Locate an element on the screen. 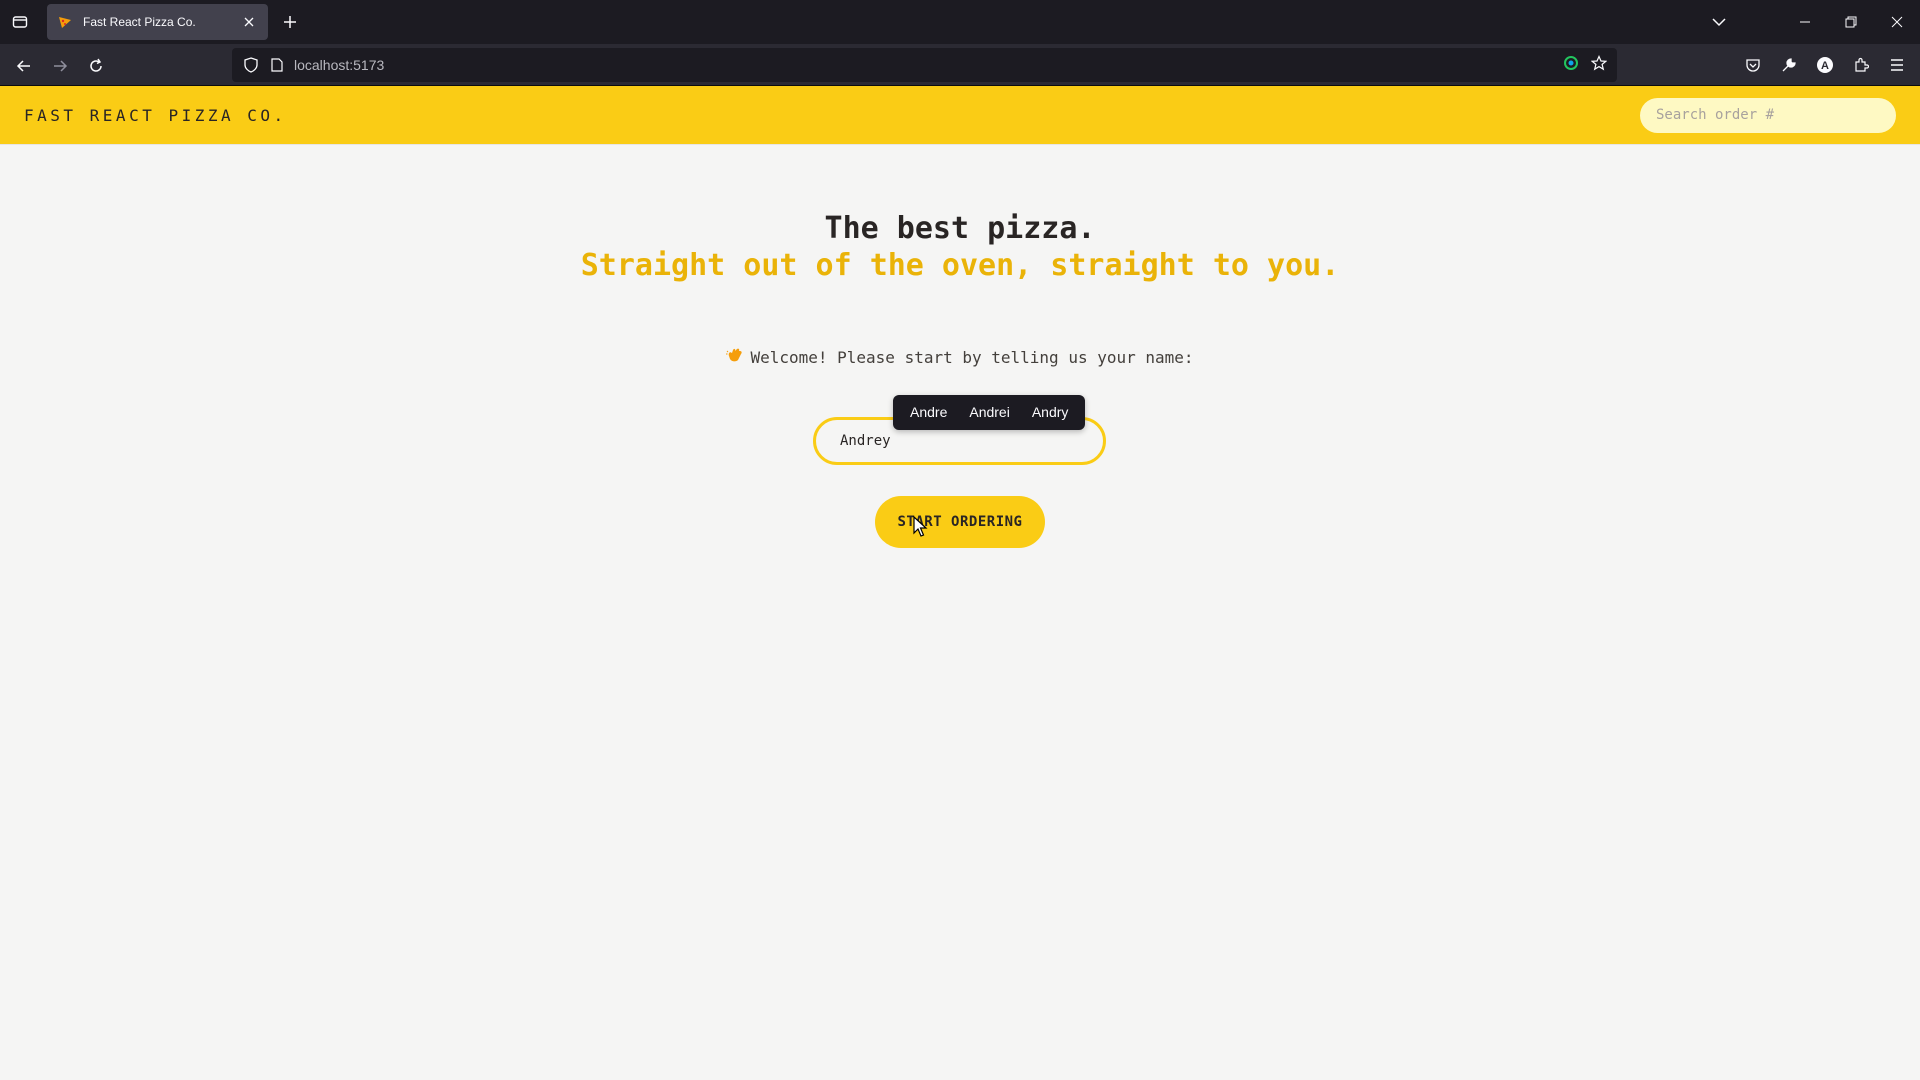 This screenshot has width=1920, height=1080. back-icon is located at coordinates (24, 66).